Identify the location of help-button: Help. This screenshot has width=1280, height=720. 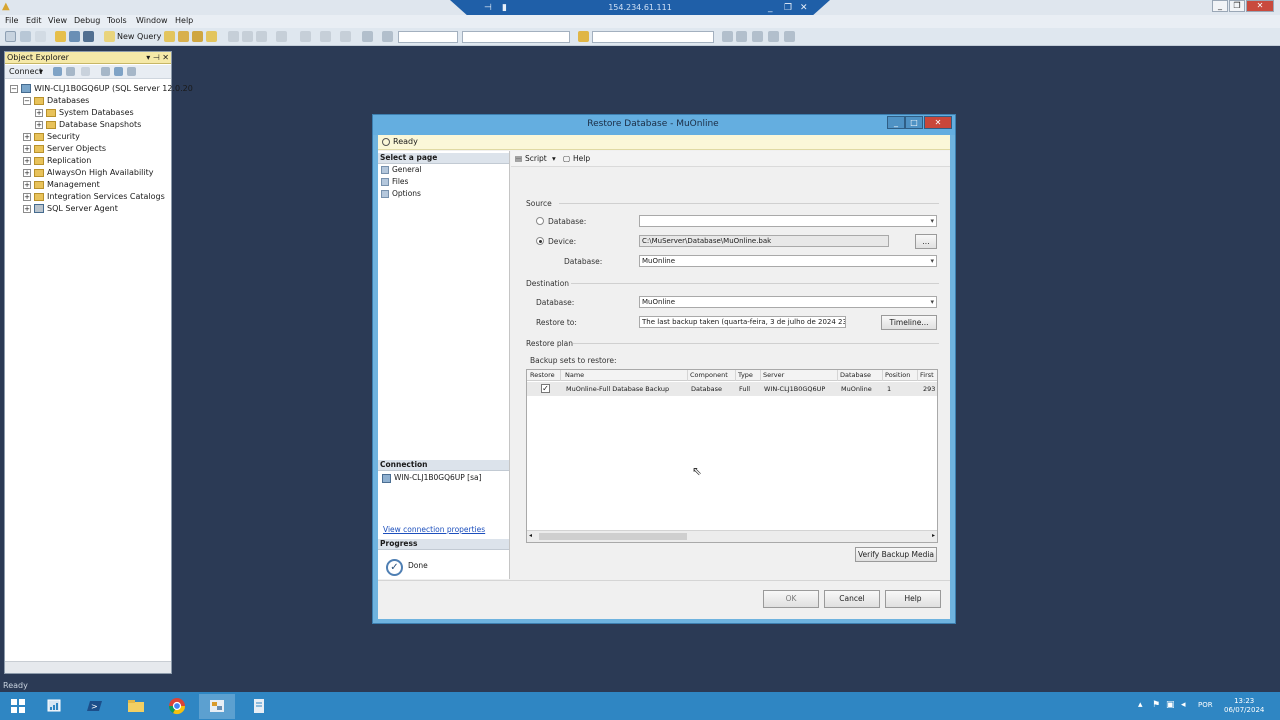
(913, 599).